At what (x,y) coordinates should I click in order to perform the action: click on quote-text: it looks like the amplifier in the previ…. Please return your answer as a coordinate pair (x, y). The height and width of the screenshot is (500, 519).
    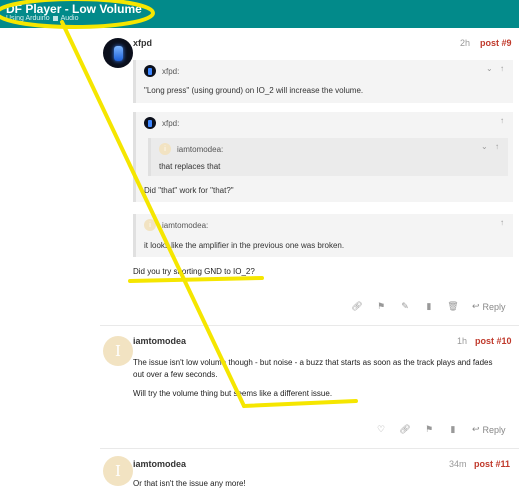
    Looking at the image, I should click on (244, 245).